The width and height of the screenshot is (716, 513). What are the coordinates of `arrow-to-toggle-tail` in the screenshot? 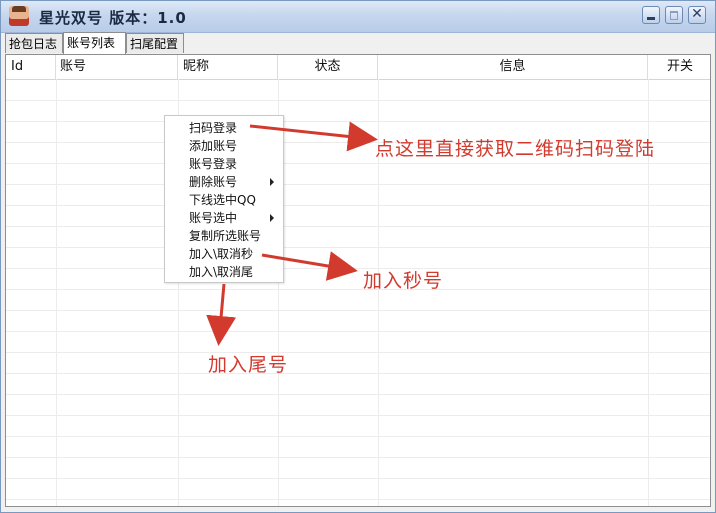 It's located at (221, 314).